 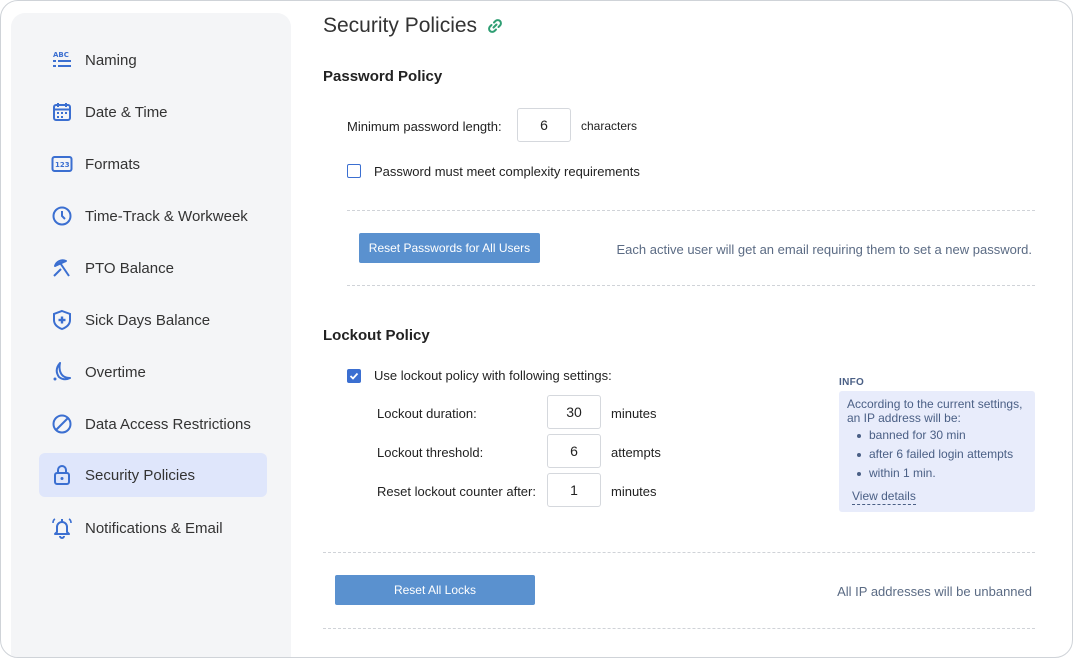 I want to click on sidebar-item-time-track: Time-Track & Workweek, so click(x=153, y=216).